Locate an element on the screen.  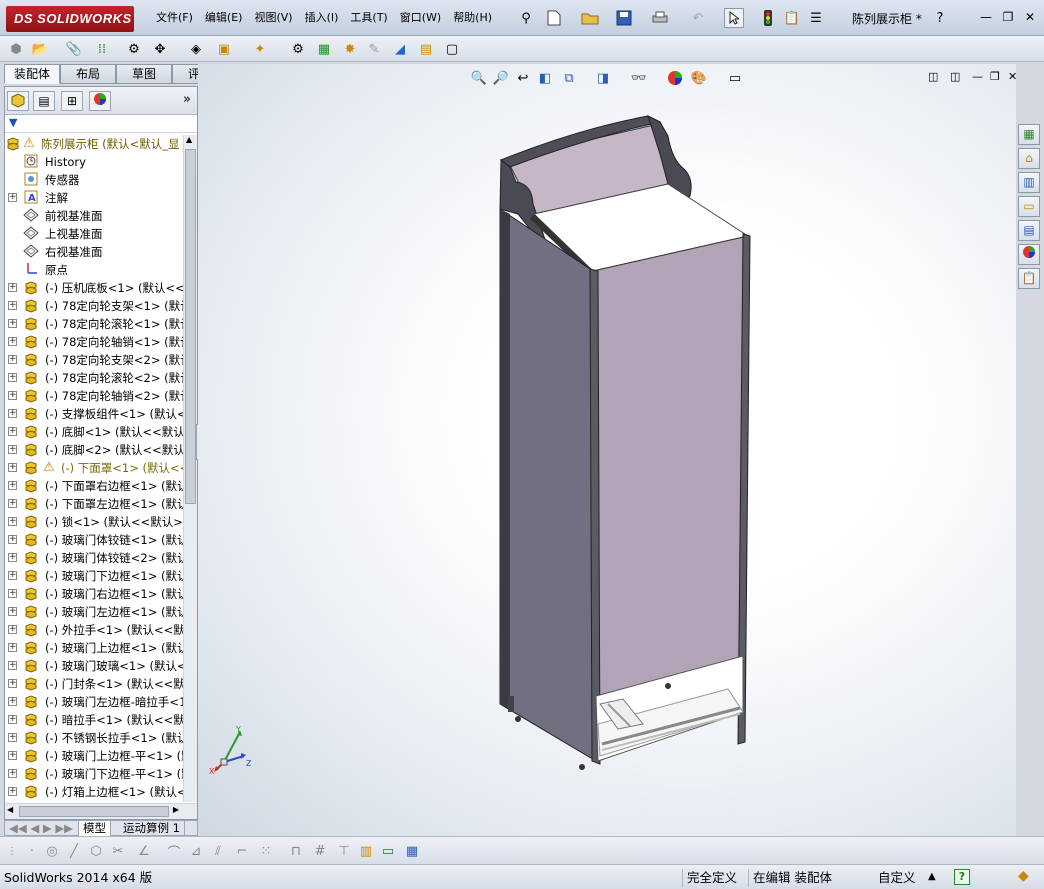
update-speedpak-icon: ▤ is located at coordinates (426, 49).